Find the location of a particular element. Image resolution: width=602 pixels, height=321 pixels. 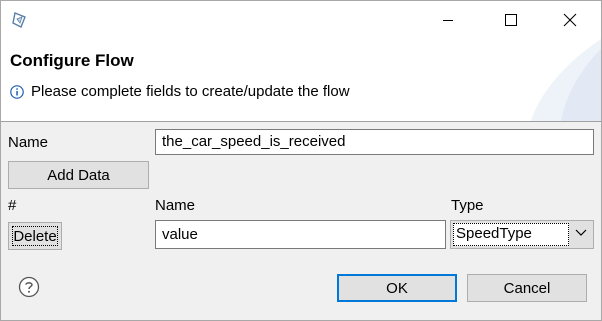

column-name-header: Name is located at coordinates (175, 205).